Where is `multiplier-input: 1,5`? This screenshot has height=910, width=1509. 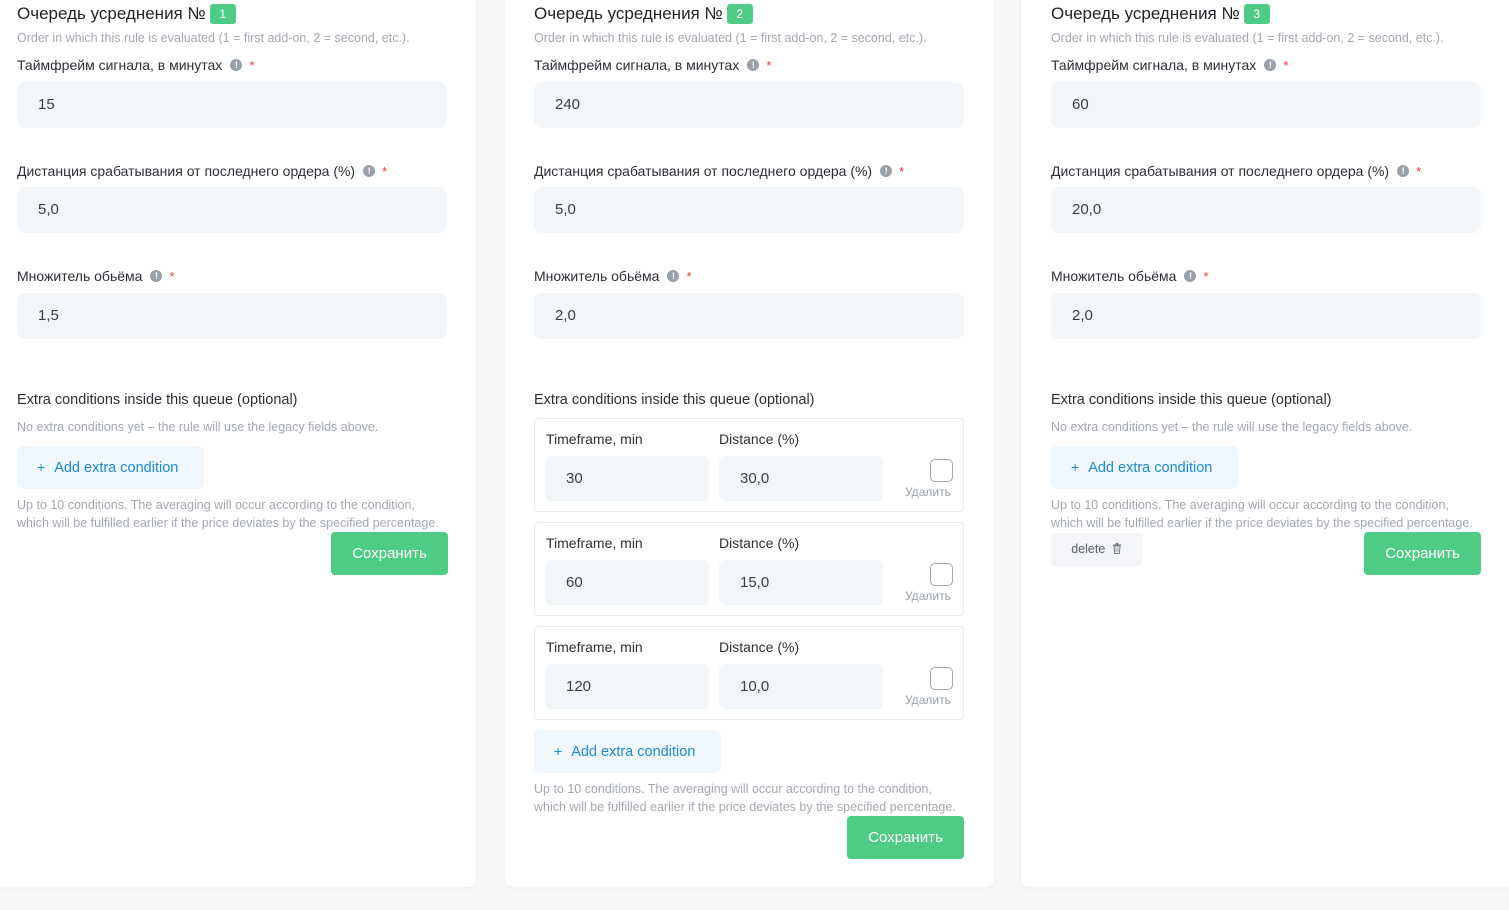 multiplier-input: 1,5 is located at coordinates (232, 316).